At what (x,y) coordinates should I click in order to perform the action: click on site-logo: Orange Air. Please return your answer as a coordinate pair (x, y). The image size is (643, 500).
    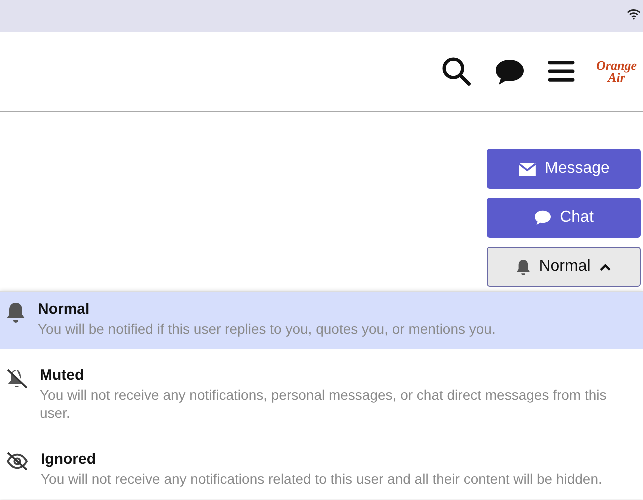
    Looking at the image, I should click on (616, 72).